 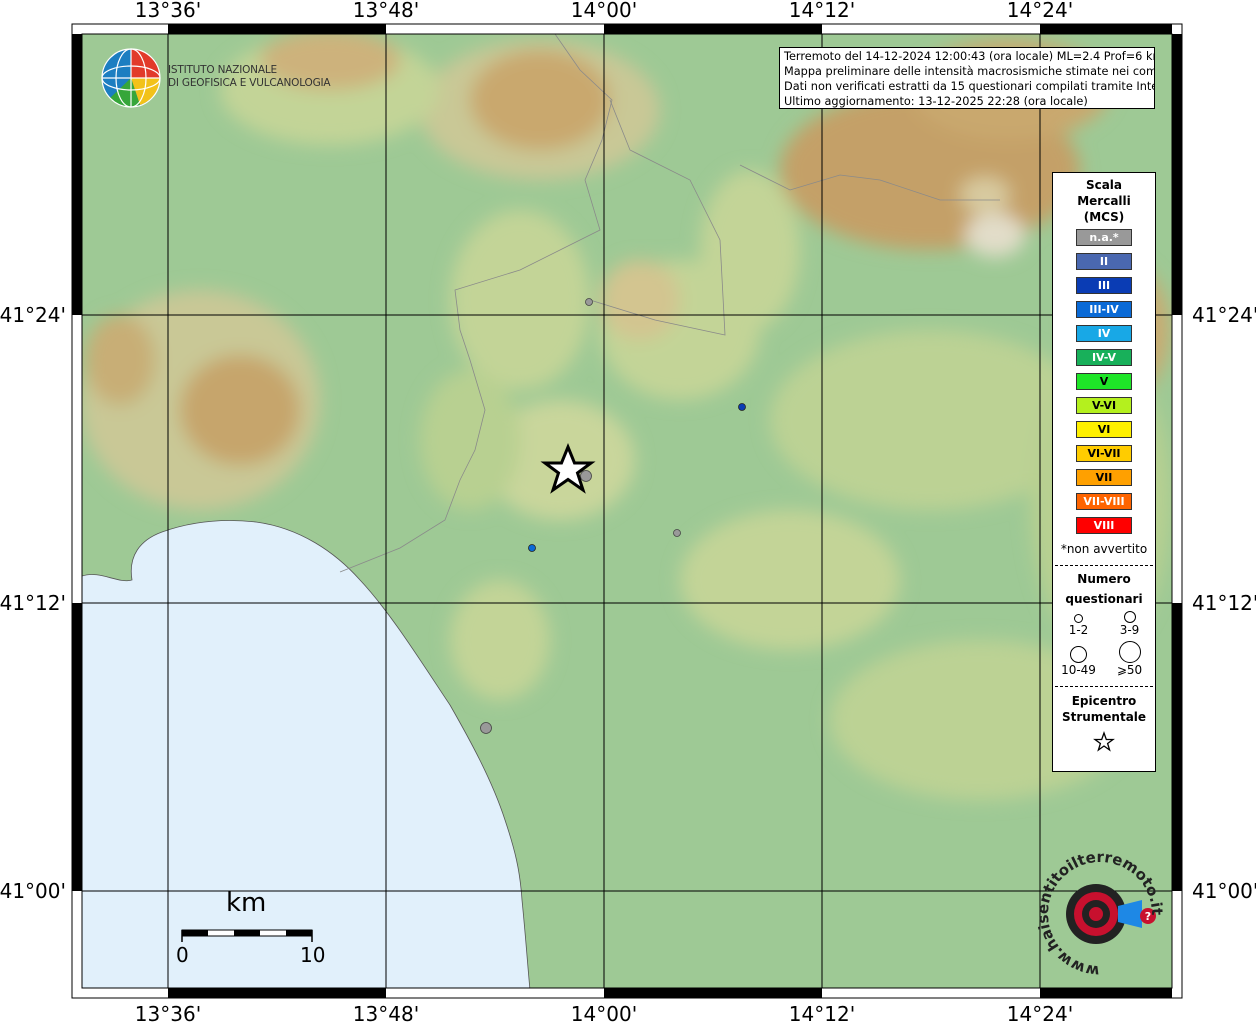 I want to click on epicenter-title-line-2: Strumentale, so click(x=1104, y=717).